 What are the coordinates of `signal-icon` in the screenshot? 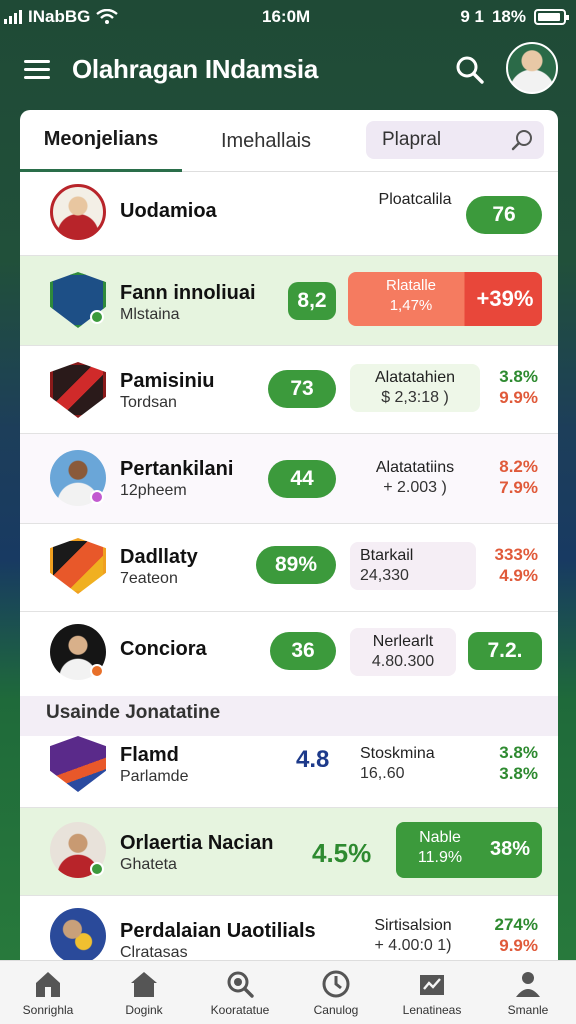 It's located at (13, 17).